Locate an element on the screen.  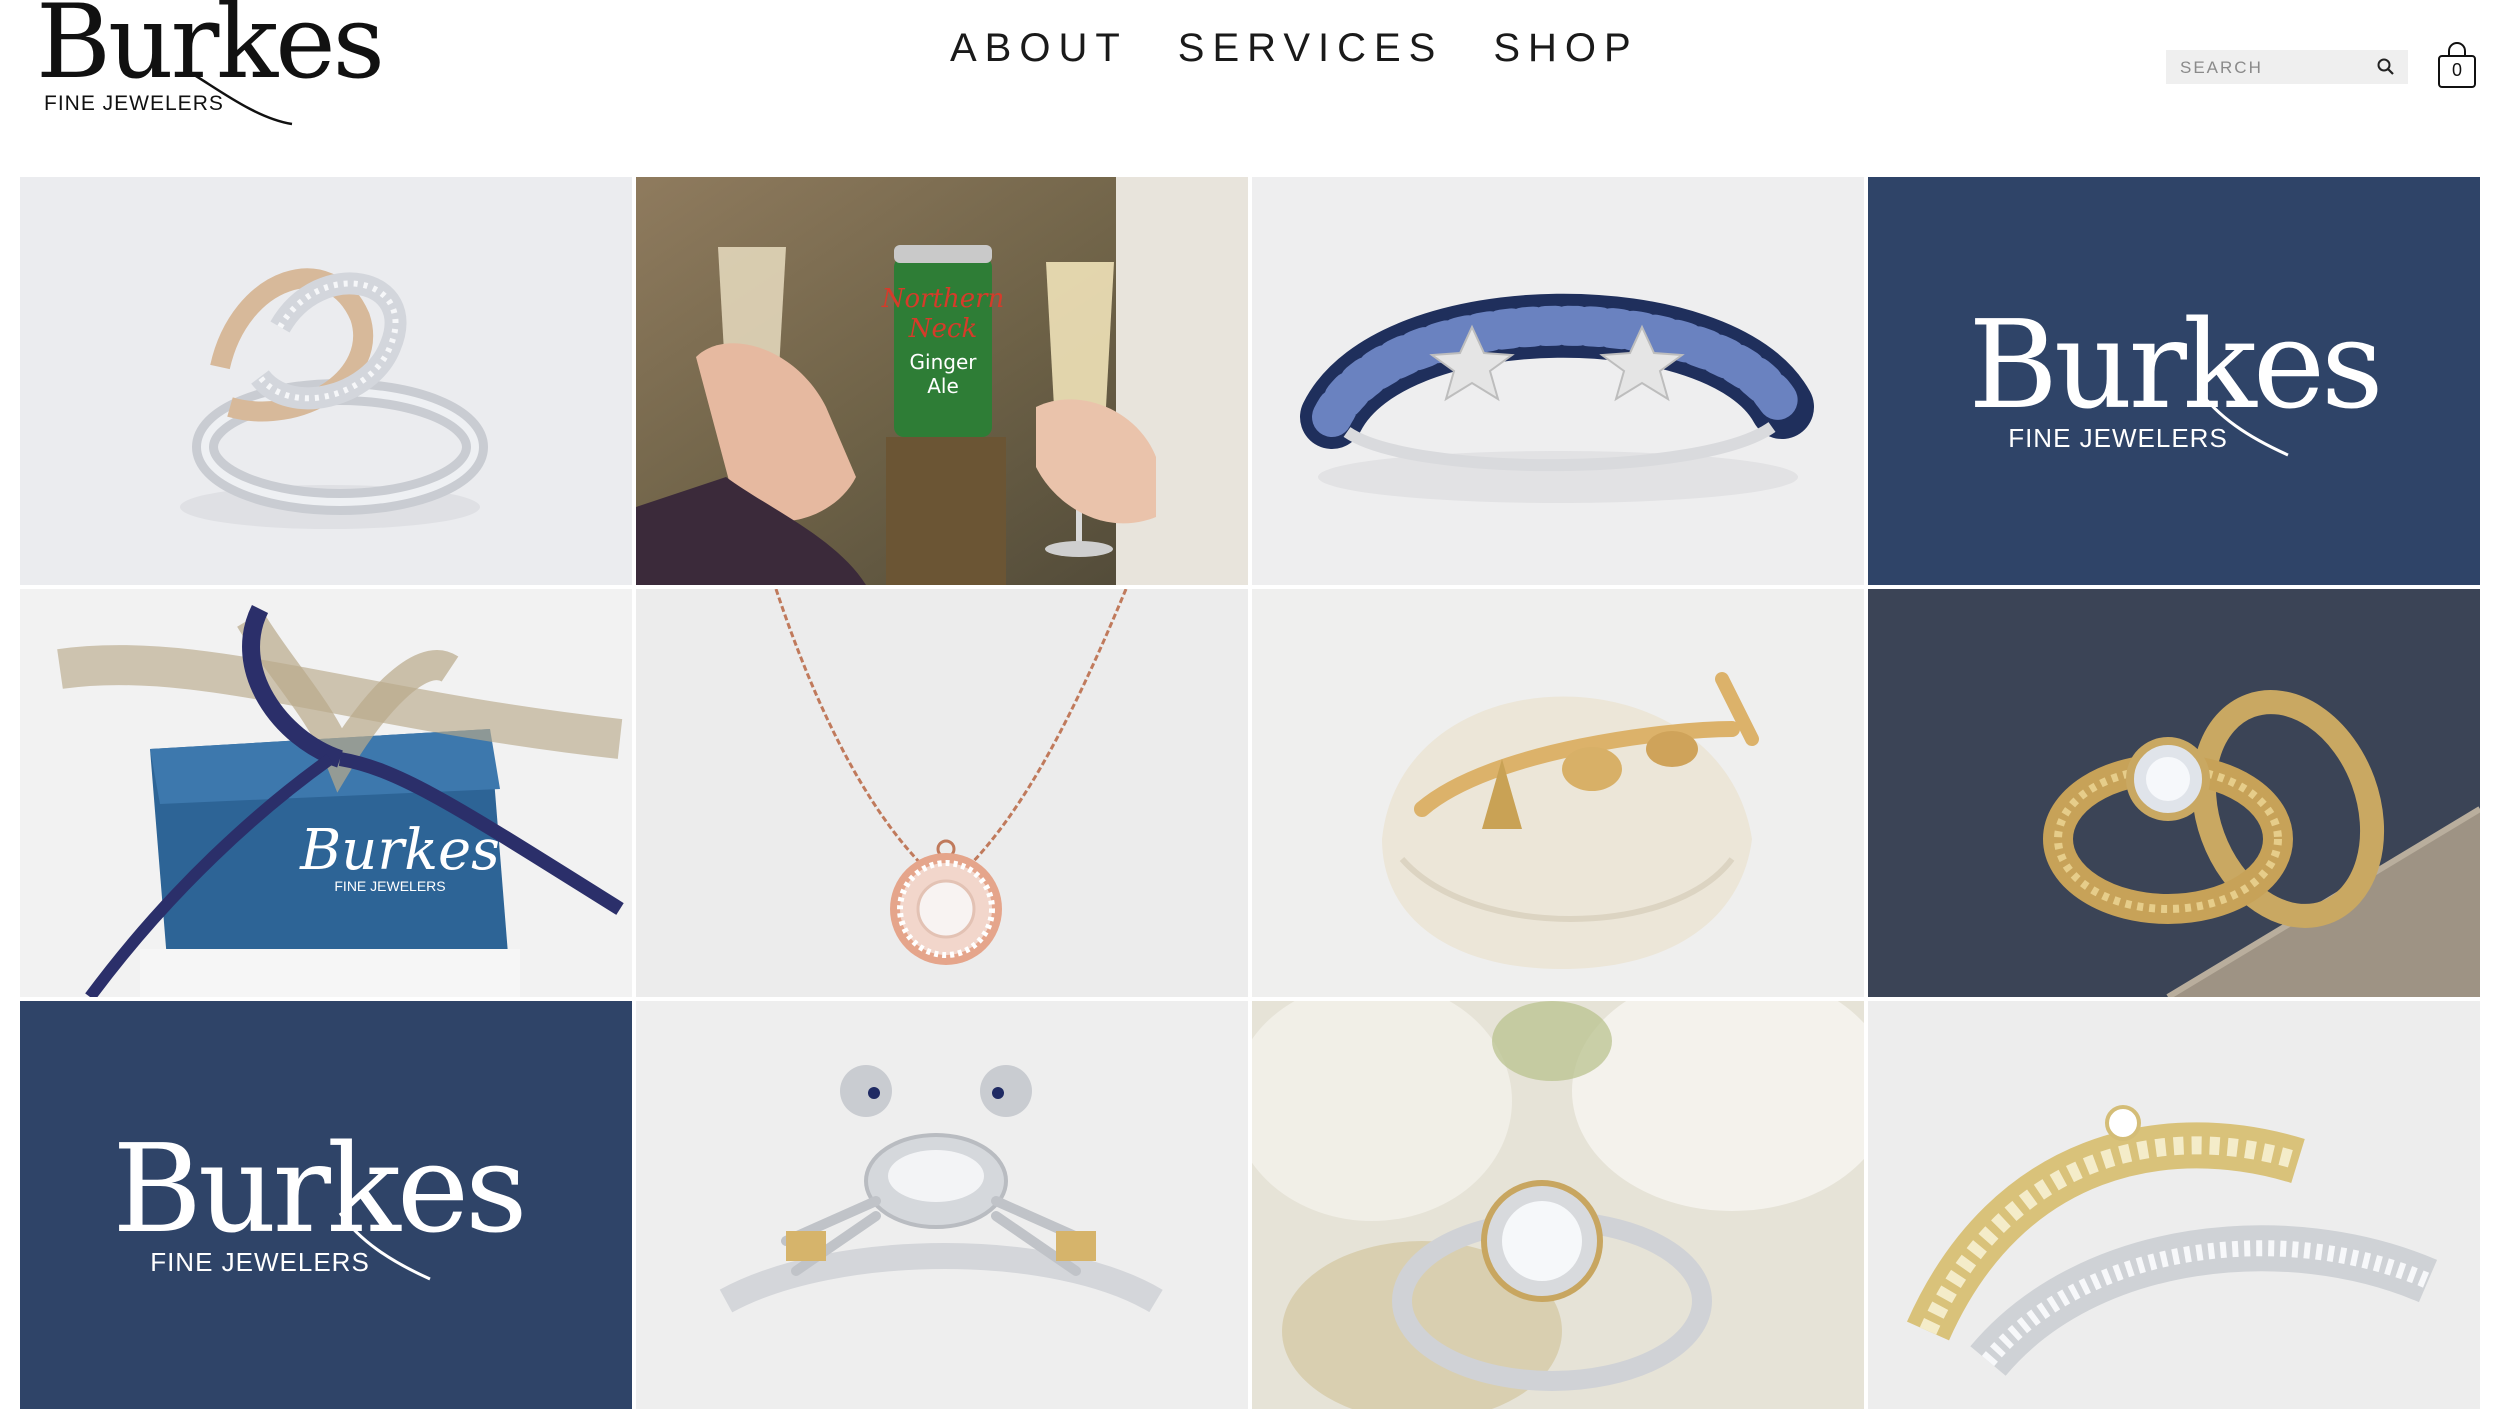
main-nav: ABOUT SERVICES SHOP is located at coordinates (1294, 48).